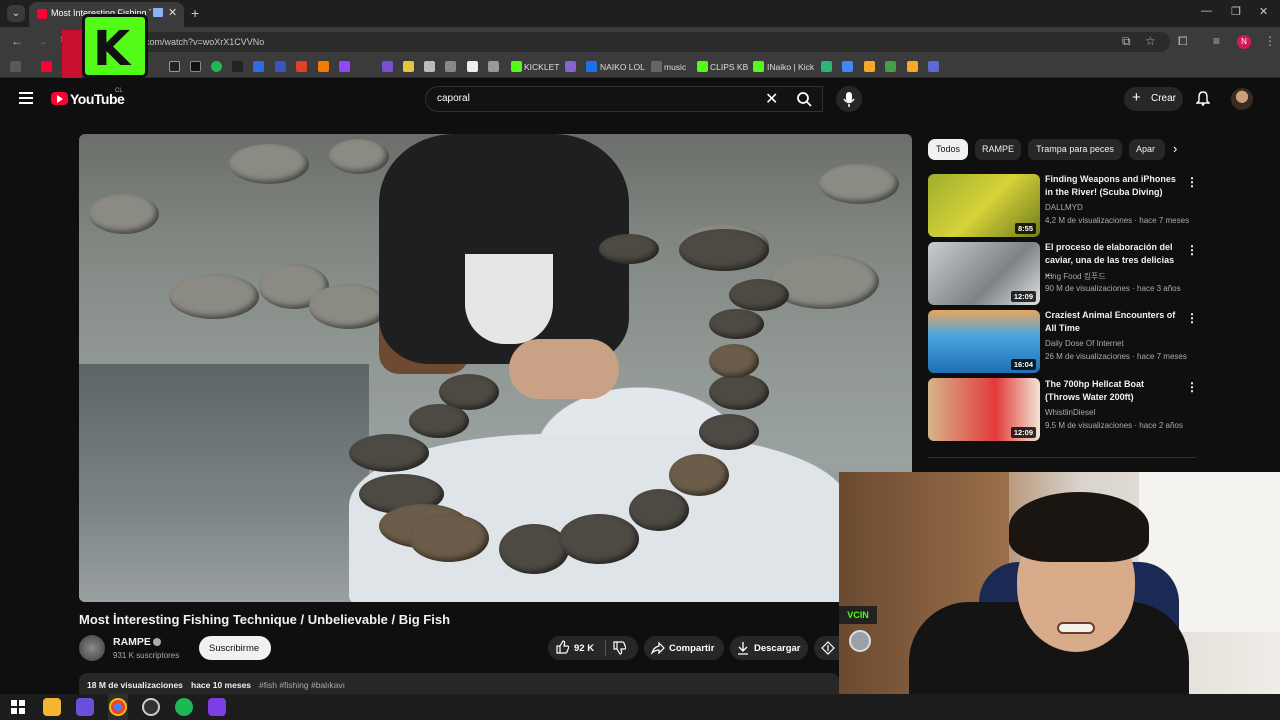 This screenshot has width=1280, height=720. Describe the element at coordinates (656, 66) in the screenshot. I see `music-icon` at that location.